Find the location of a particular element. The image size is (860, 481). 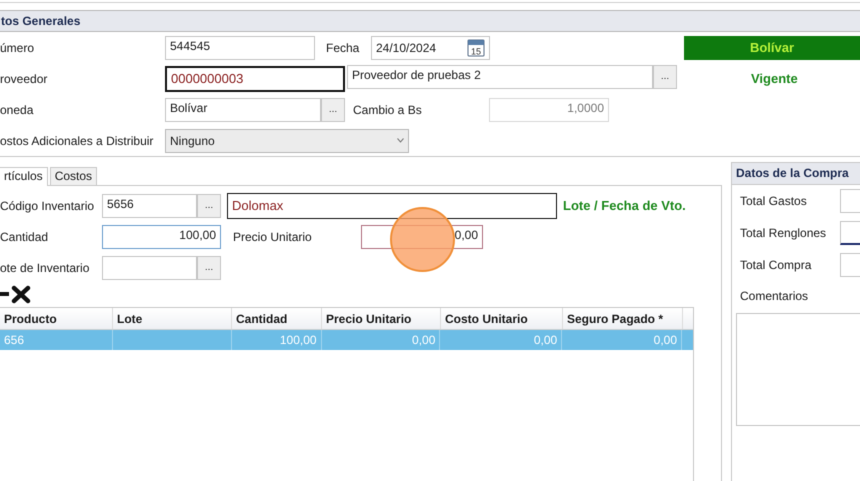

quantity-field: 100,00 is located at coordinates (161, 236).